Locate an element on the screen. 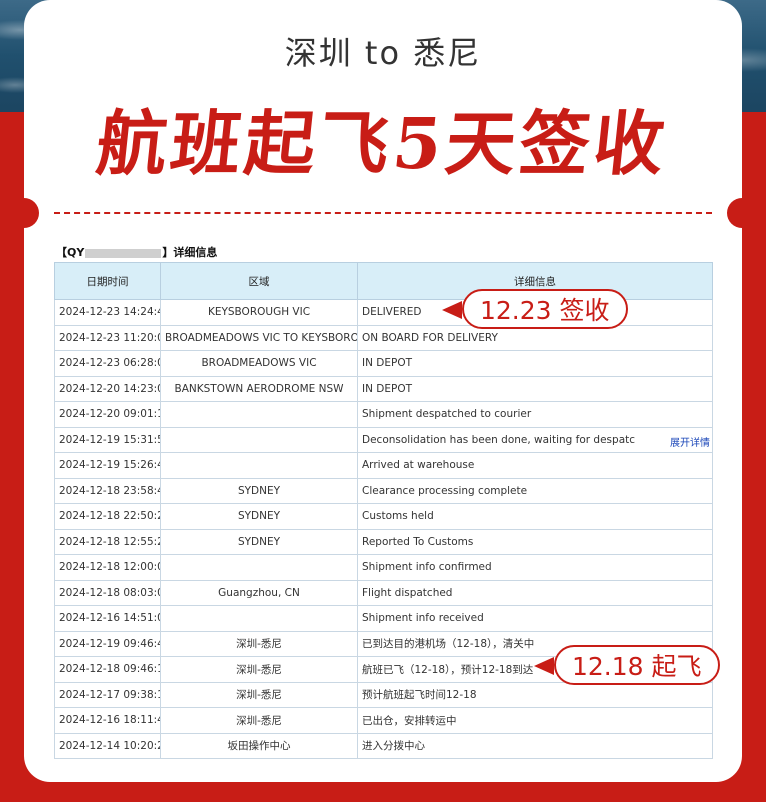 Image resolution: width=766 pixels, height=802 pixels. cell-area: BROADMEADOWS VIC is located at coordinates (259, 363).